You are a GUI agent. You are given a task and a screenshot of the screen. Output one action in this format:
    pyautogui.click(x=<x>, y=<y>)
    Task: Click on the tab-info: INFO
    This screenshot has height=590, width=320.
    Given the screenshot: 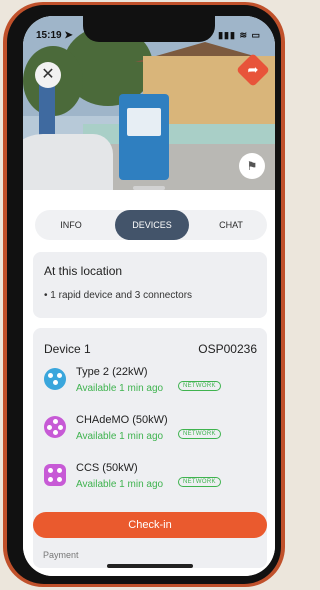 What is the action you would take?
    pyautogui.click(x=71, y=225)
    